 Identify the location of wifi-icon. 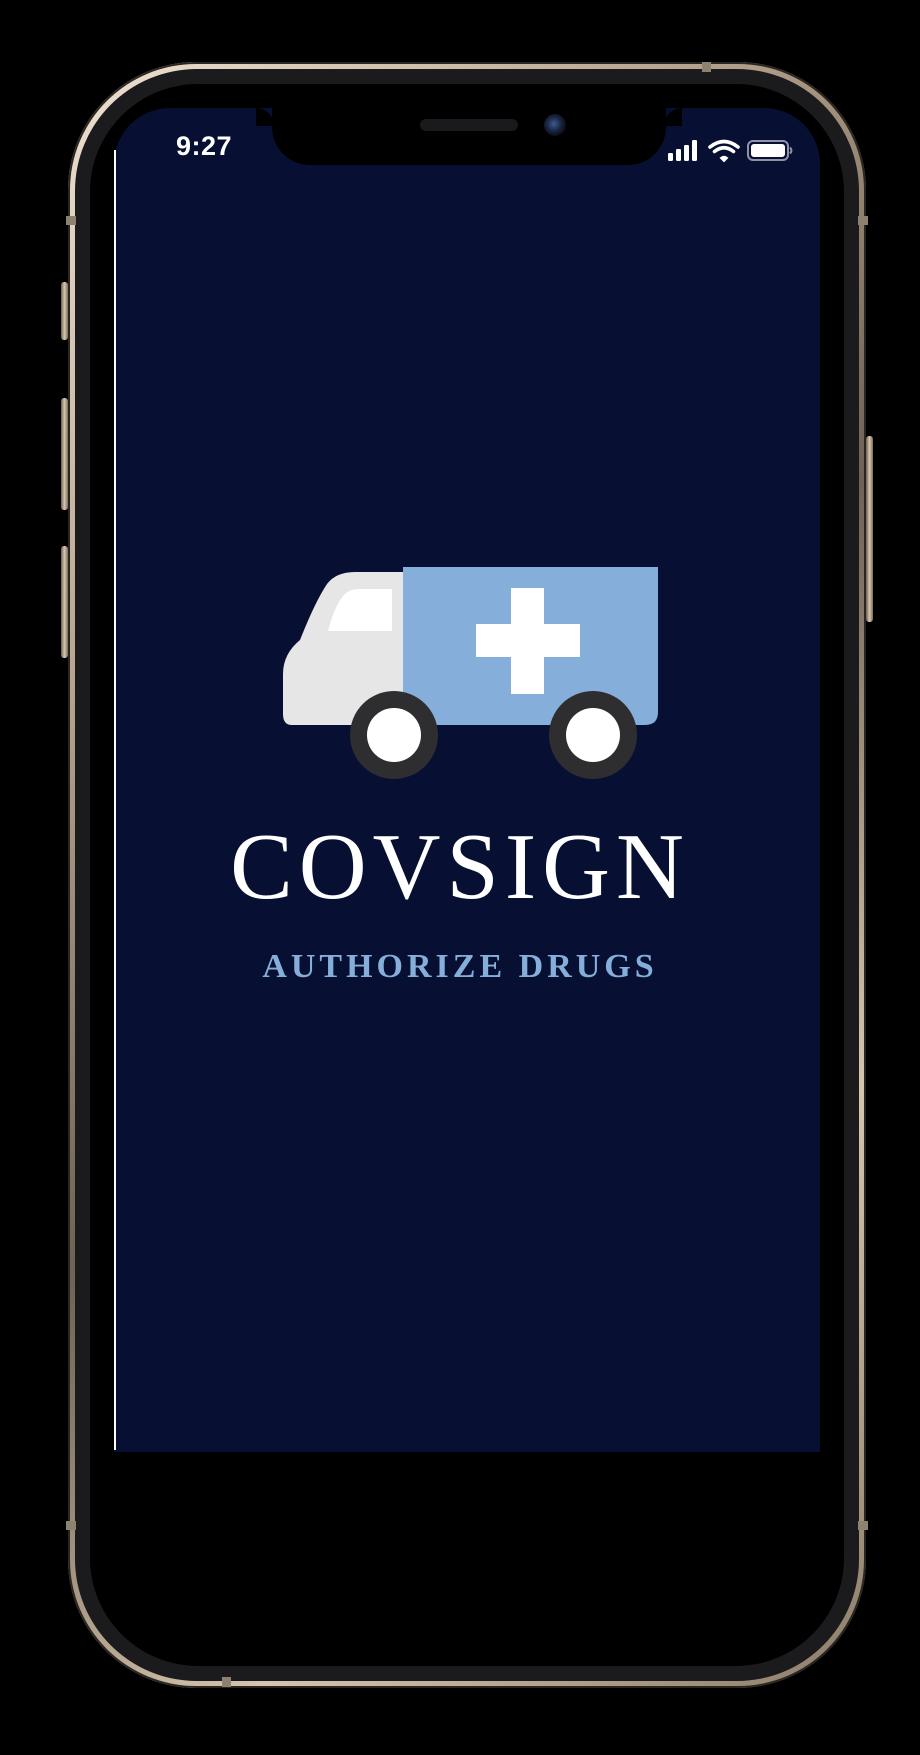
(724, 151).